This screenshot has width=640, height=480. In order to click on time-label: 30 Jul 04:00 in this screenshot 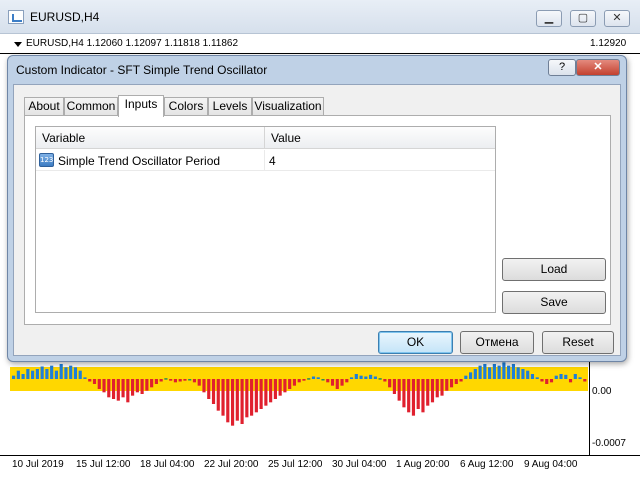, I will do `click(359, 464)`.